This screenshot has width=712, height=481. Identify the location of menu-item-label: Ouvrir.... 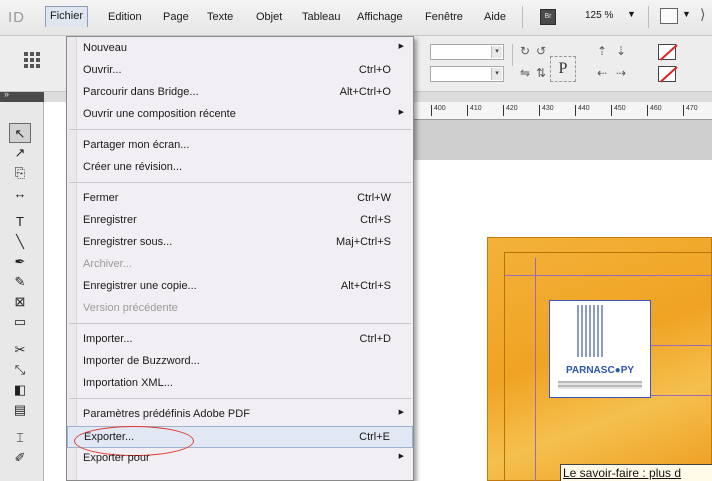
(102, 70).